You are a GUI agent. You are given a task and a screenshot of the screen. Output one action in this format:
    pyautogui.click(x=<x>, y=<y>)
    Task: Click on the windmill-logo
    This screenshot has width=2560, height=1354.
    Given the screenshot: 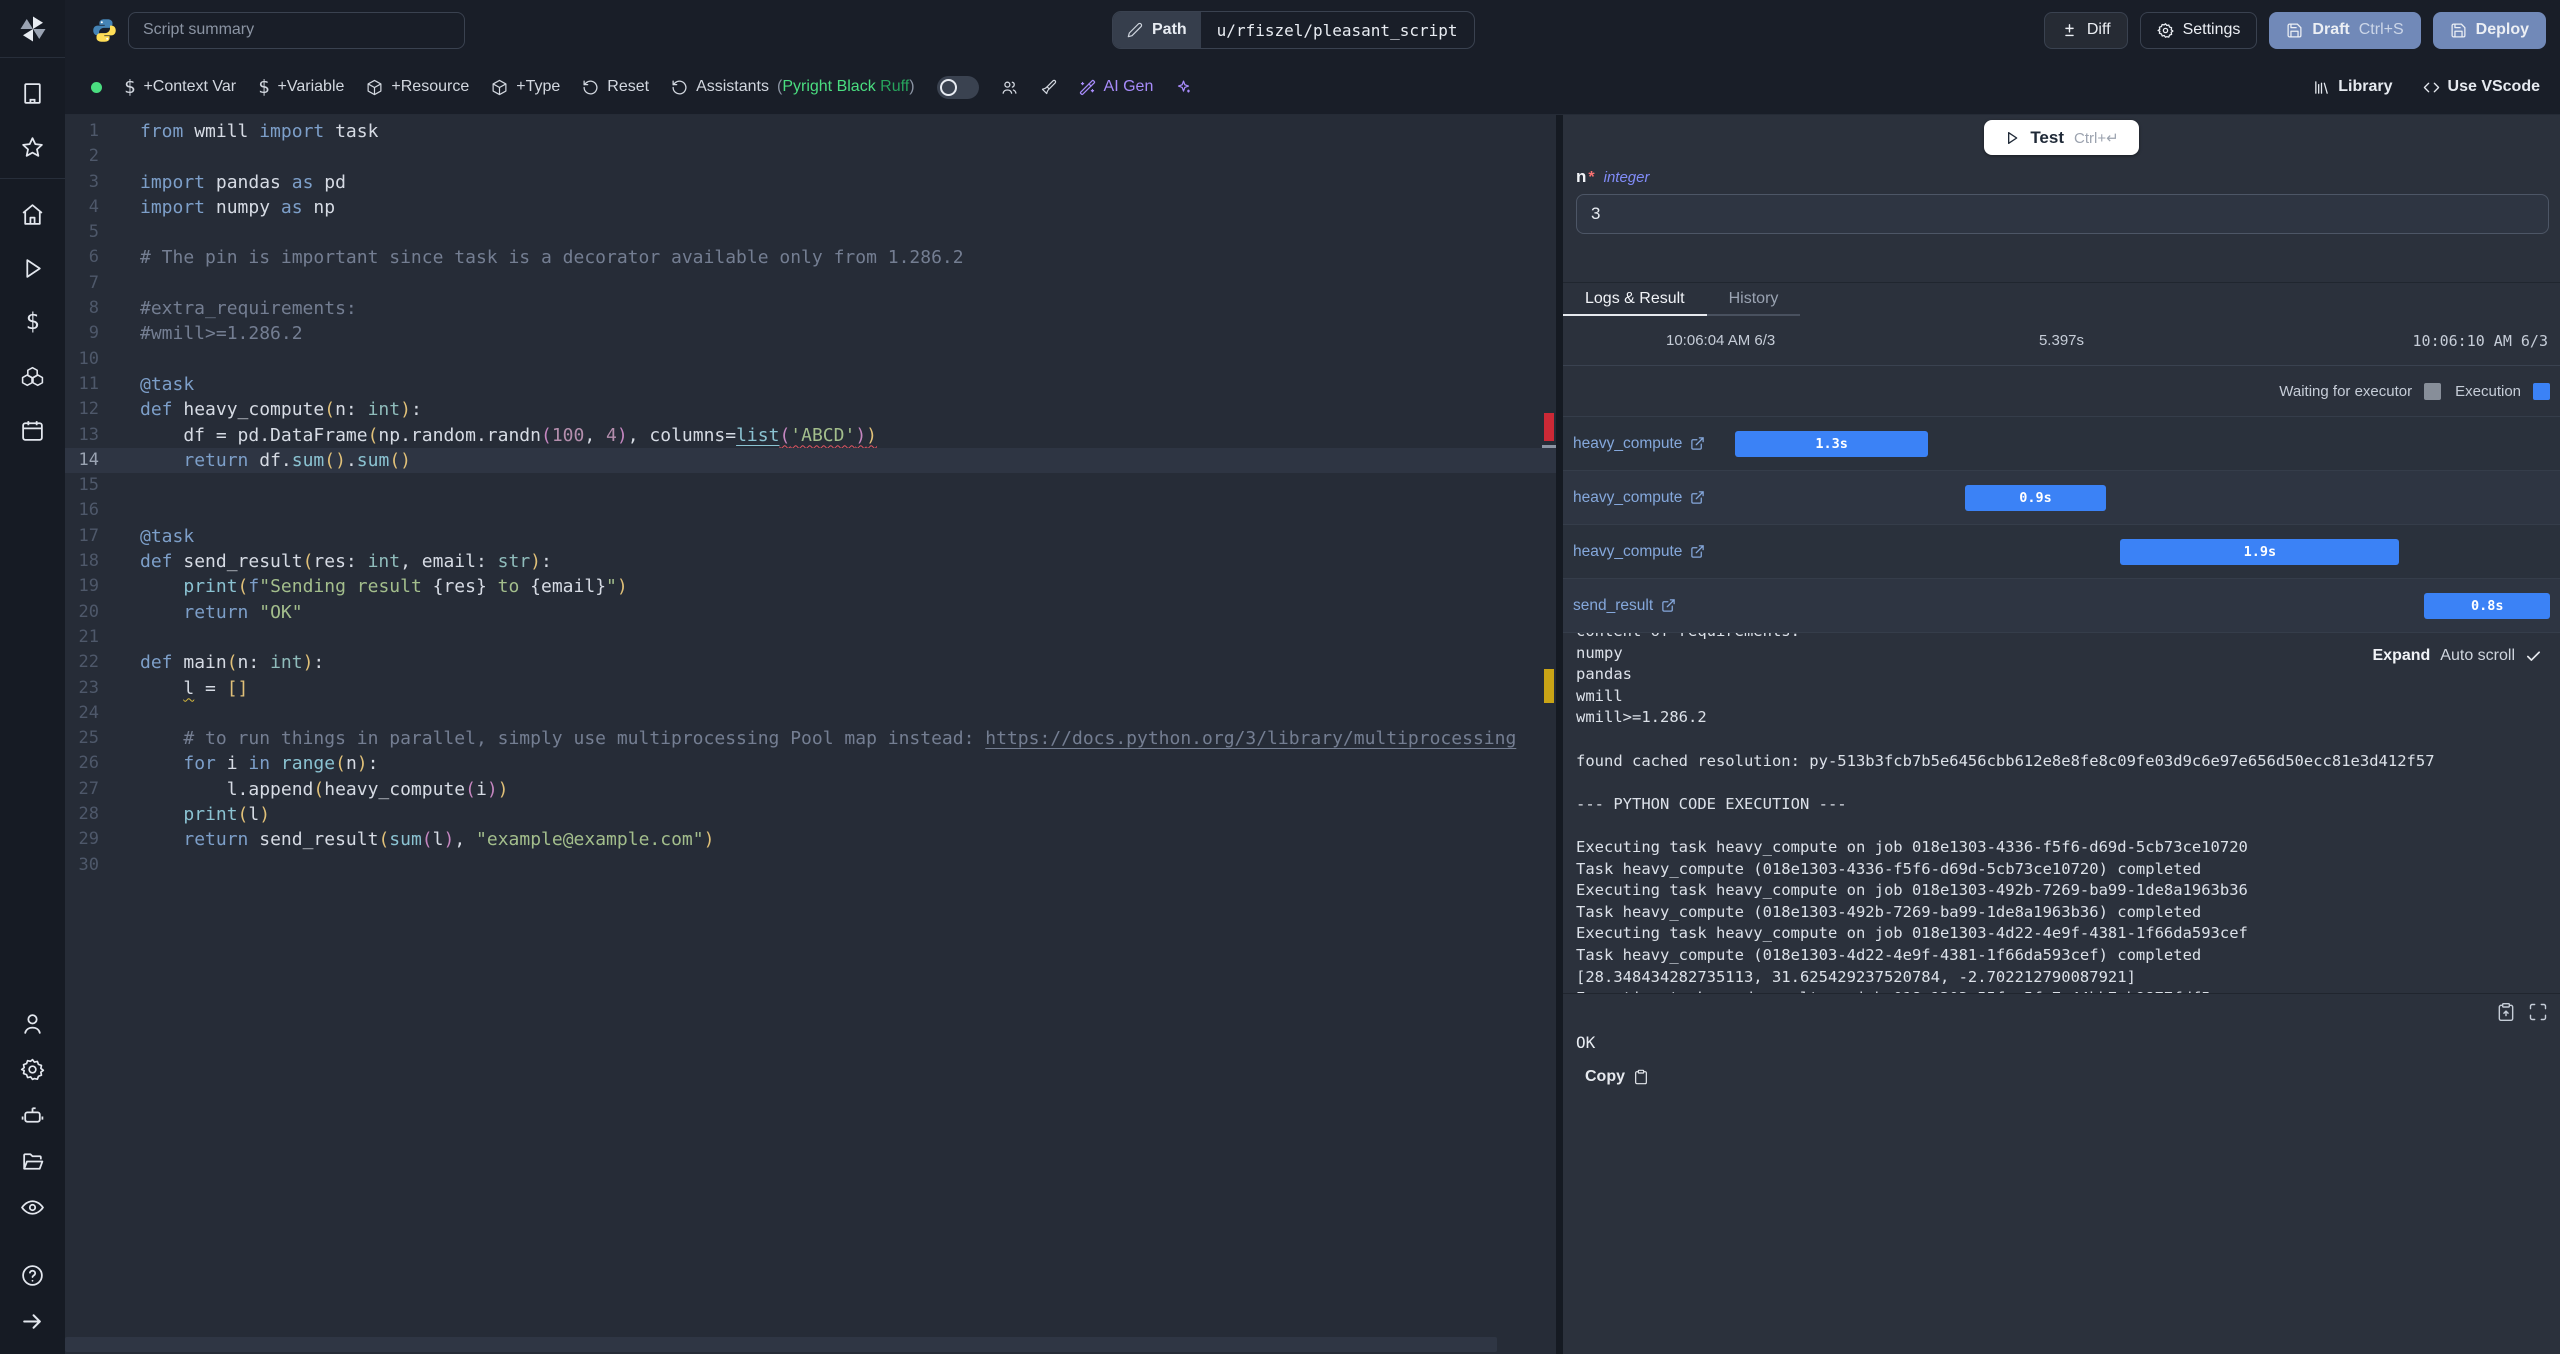 What is the action you would take?
    pyautogui.click(x=32, y=29)
    